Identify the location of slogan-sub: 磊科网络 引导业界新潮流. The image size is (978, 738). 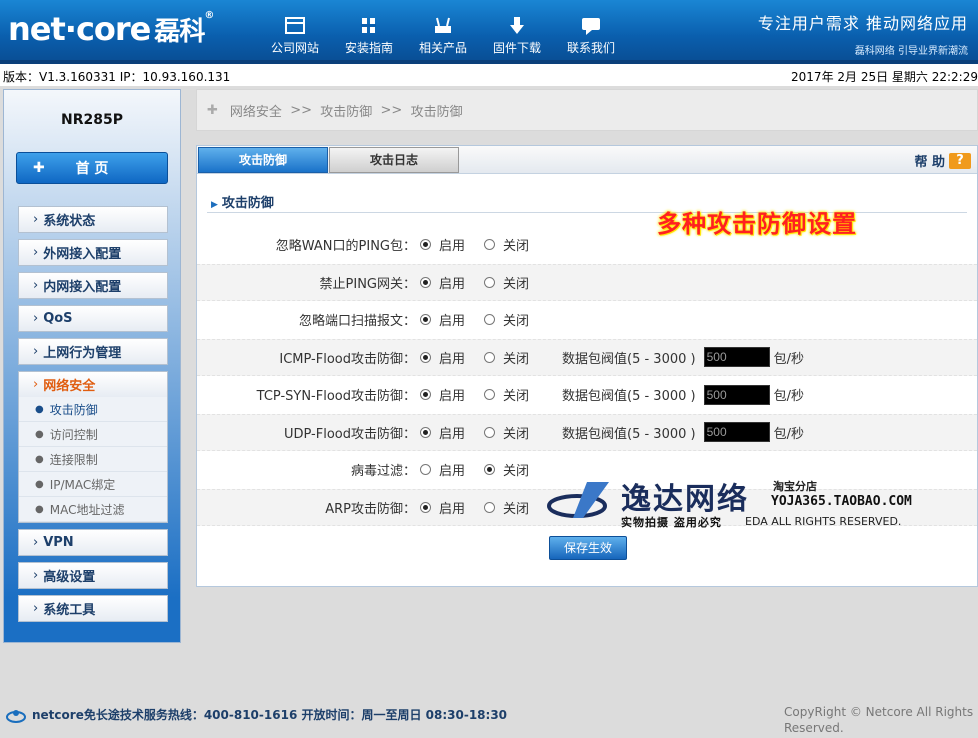
(911, 51).